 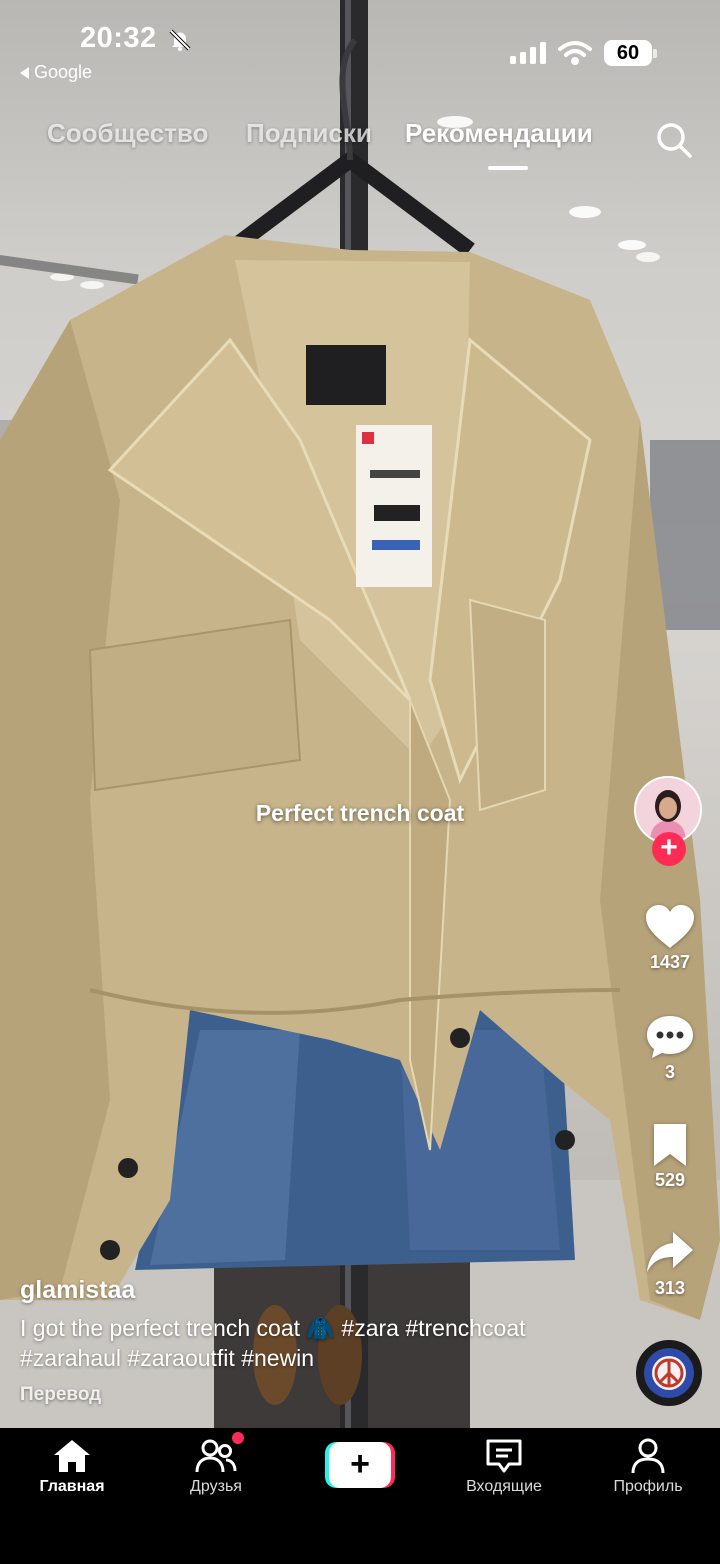 I want to click on translate-link: Перевод, so click(x=60, y=1395).